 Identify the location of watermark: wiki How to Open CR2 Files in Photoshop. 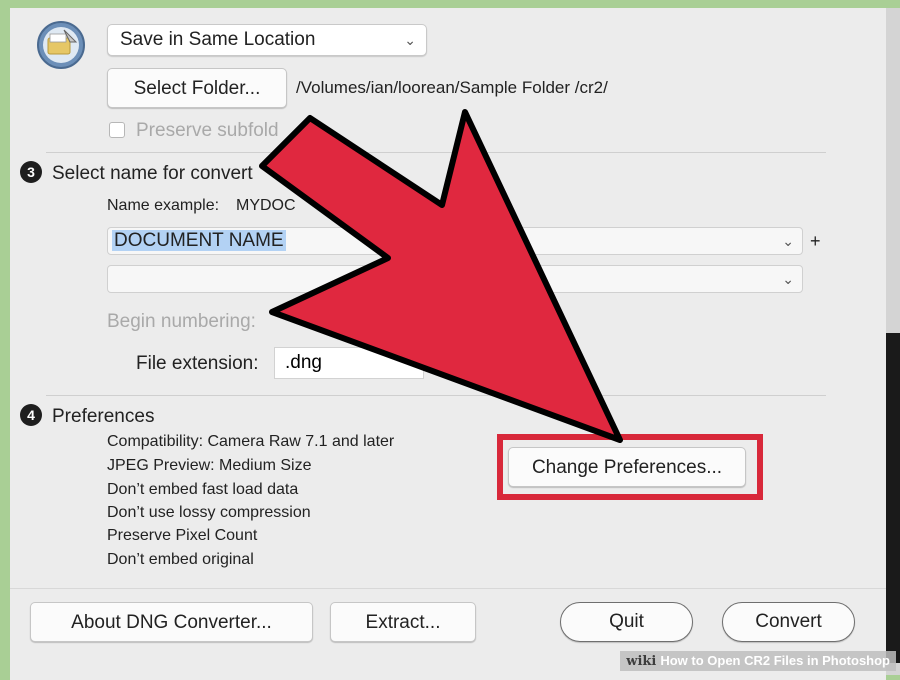
(758, 661).